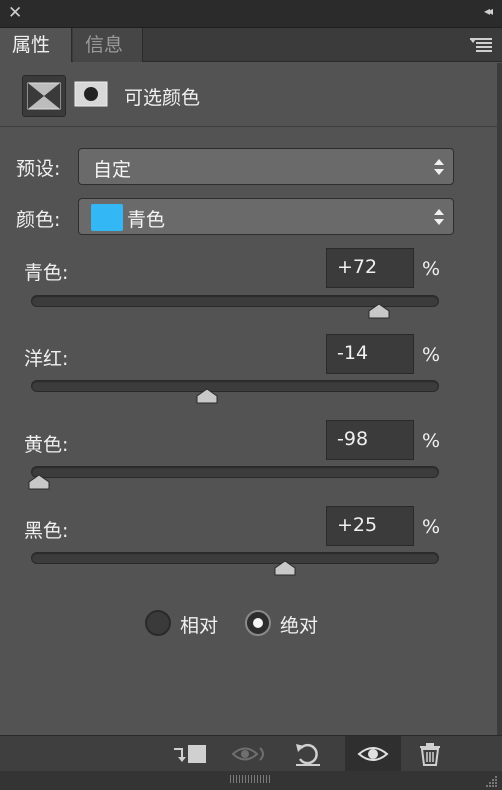  What do you see at coordinates (491, 781) in the screenshot?
I see `resize-corner-icon` at bounding box center [491, 781].